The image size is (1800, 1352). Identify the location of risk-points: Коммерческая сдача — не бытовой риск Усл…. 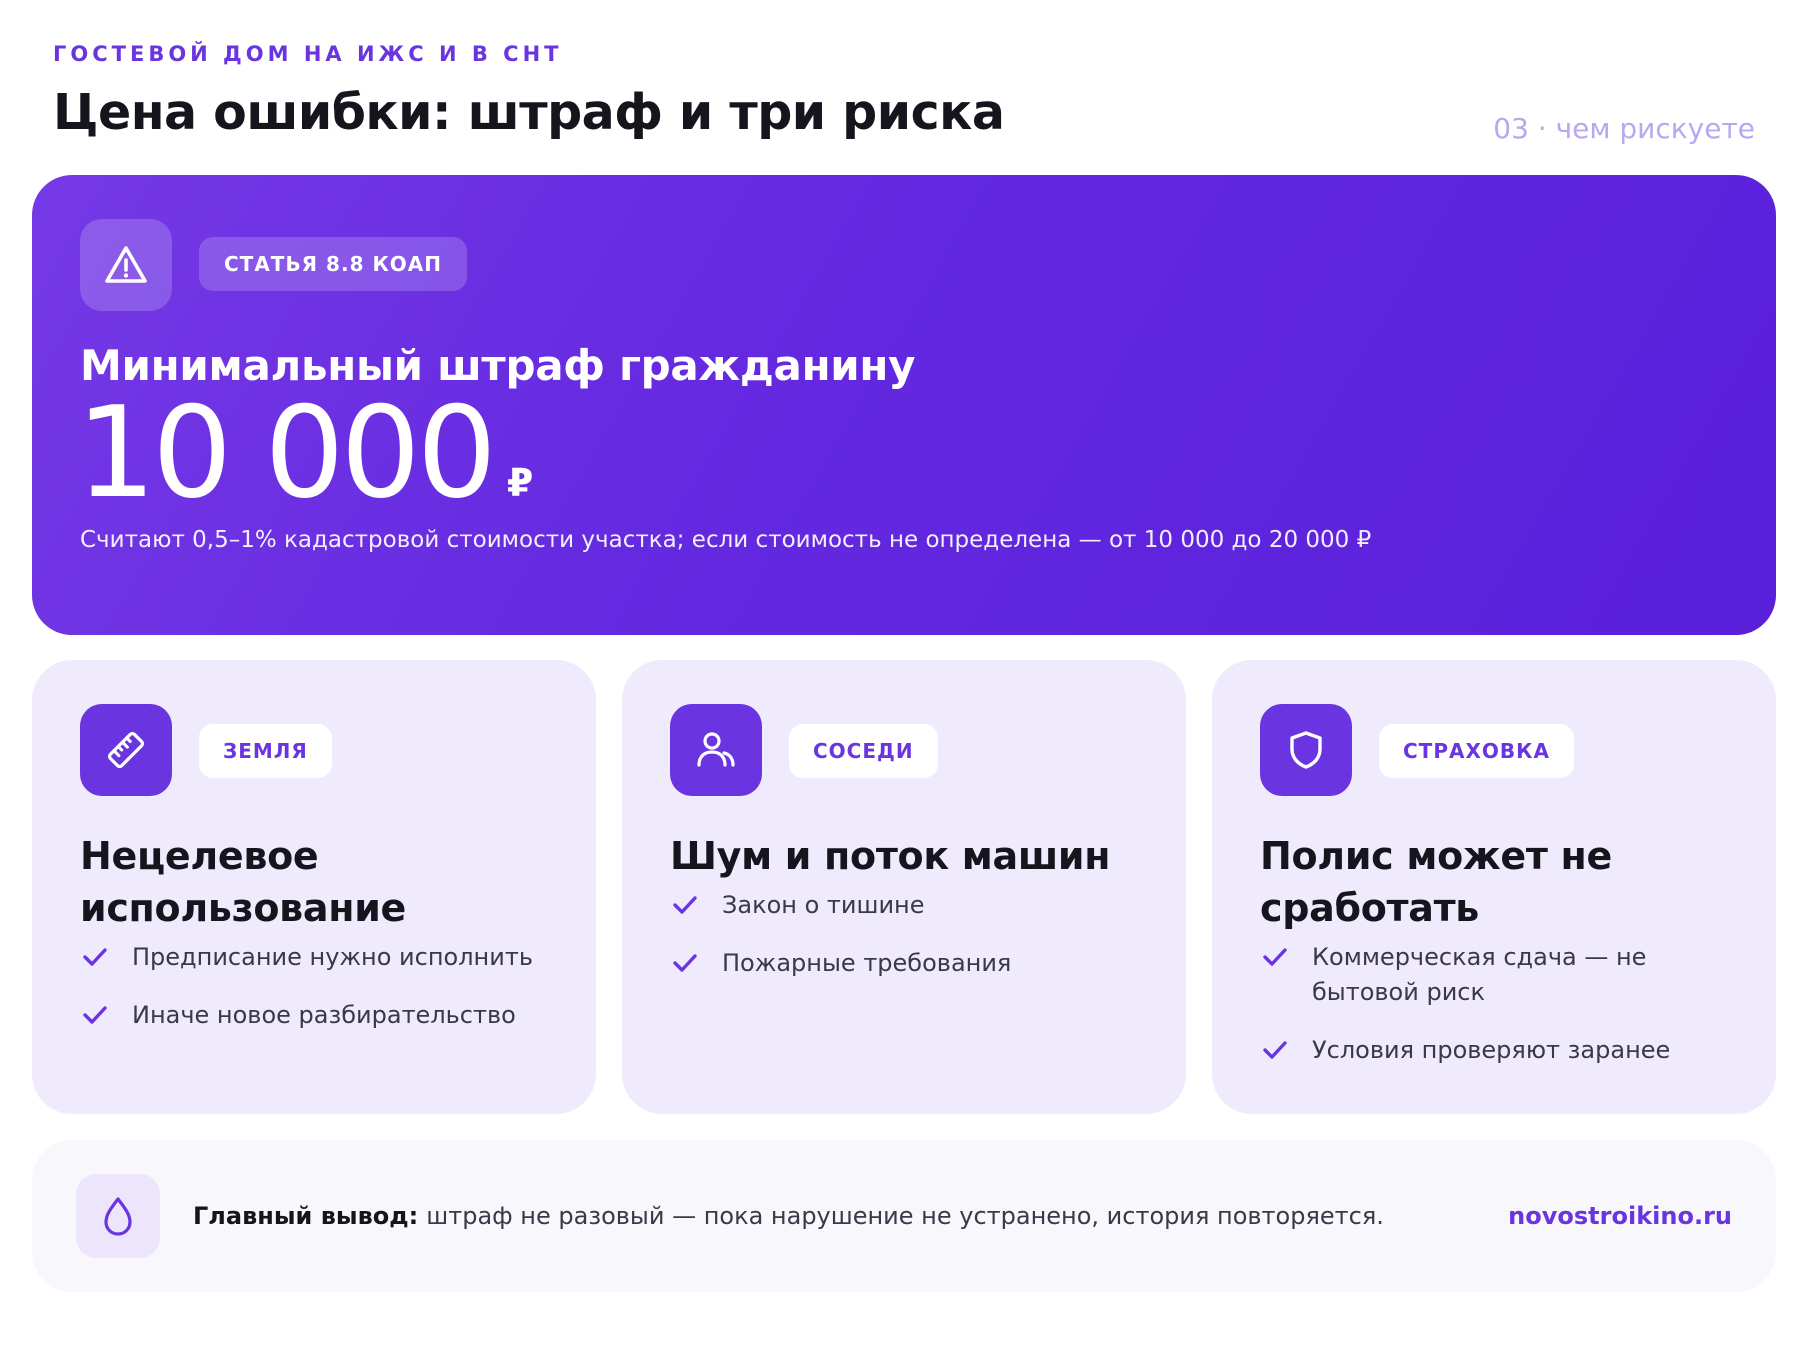
(1510, 1015).